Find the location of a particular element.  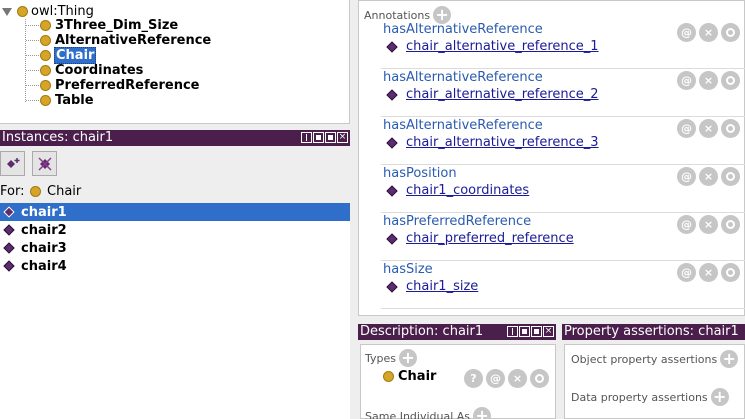

tree-item-label: 3Three_Dim_Size is located at coordinates (117, 25).